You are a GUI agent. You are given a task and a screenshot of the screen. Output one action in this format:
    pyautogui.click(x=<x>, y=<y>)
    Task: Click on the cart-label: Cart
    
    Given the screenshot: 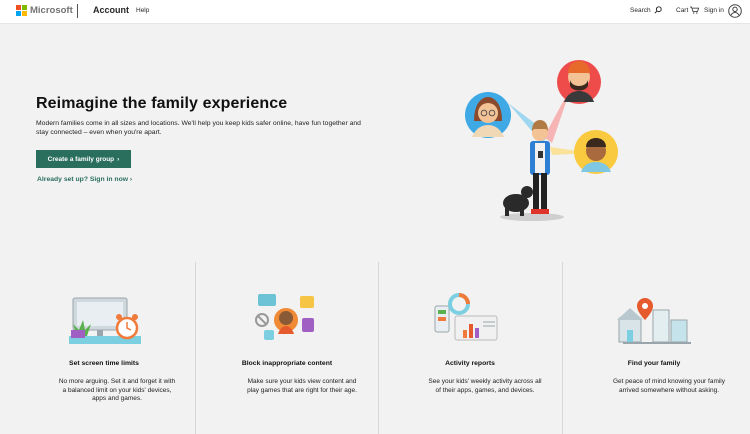 What is the action you would take?
    pyautogui.click(x=682, y=10)
    